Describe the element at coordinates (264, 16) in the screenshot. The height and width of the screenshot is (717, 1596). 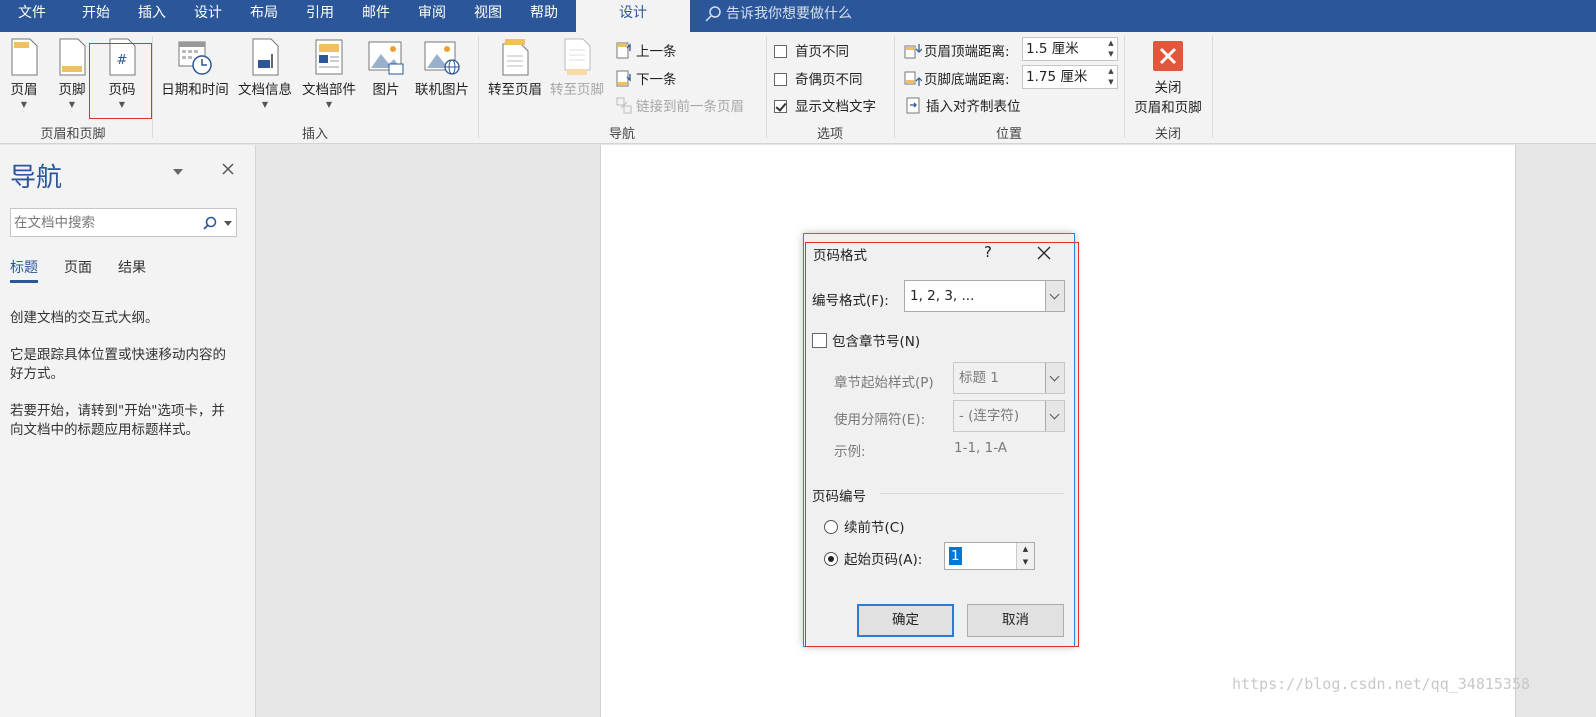
I see `tab-layout: 布局` at that location.